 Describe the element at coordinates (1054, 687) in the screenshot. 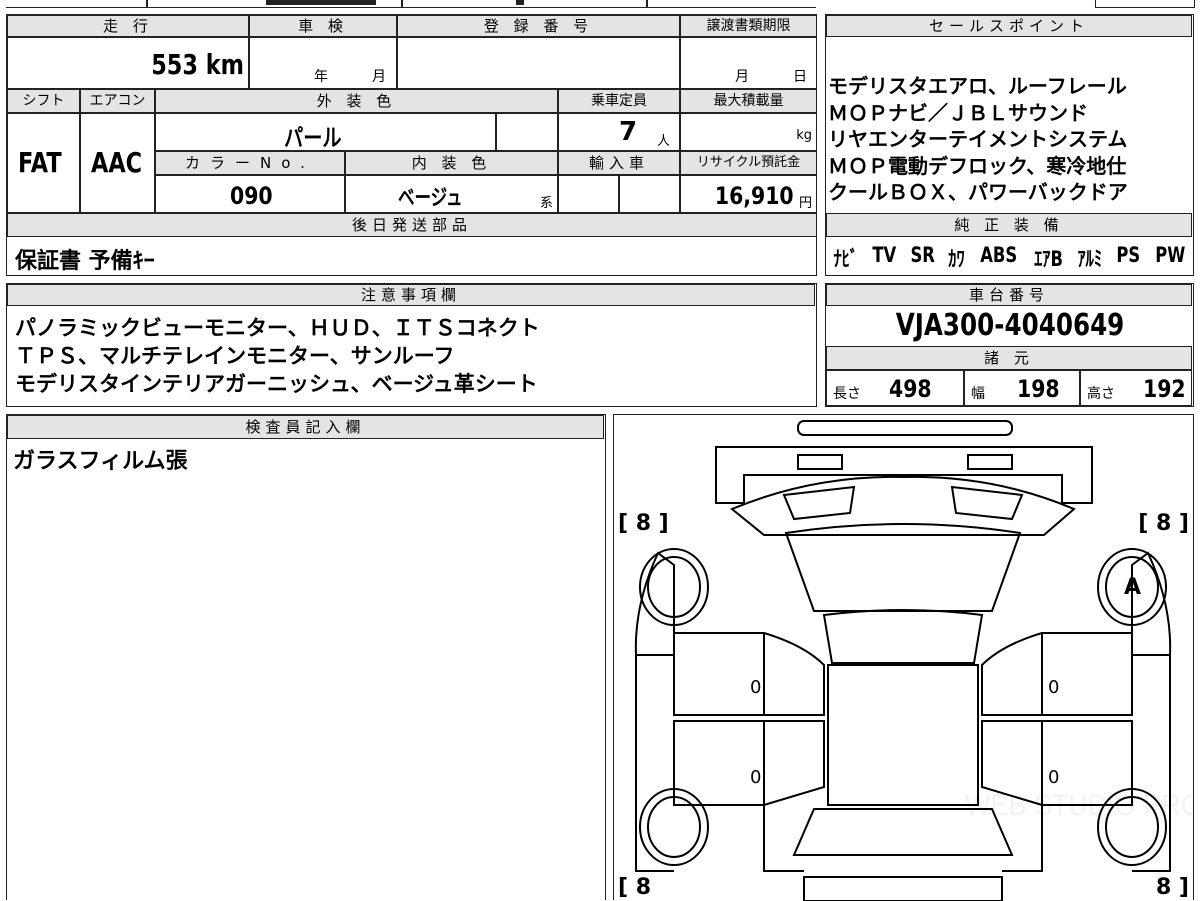

I see `door-mark-front-right: 0` at that location.